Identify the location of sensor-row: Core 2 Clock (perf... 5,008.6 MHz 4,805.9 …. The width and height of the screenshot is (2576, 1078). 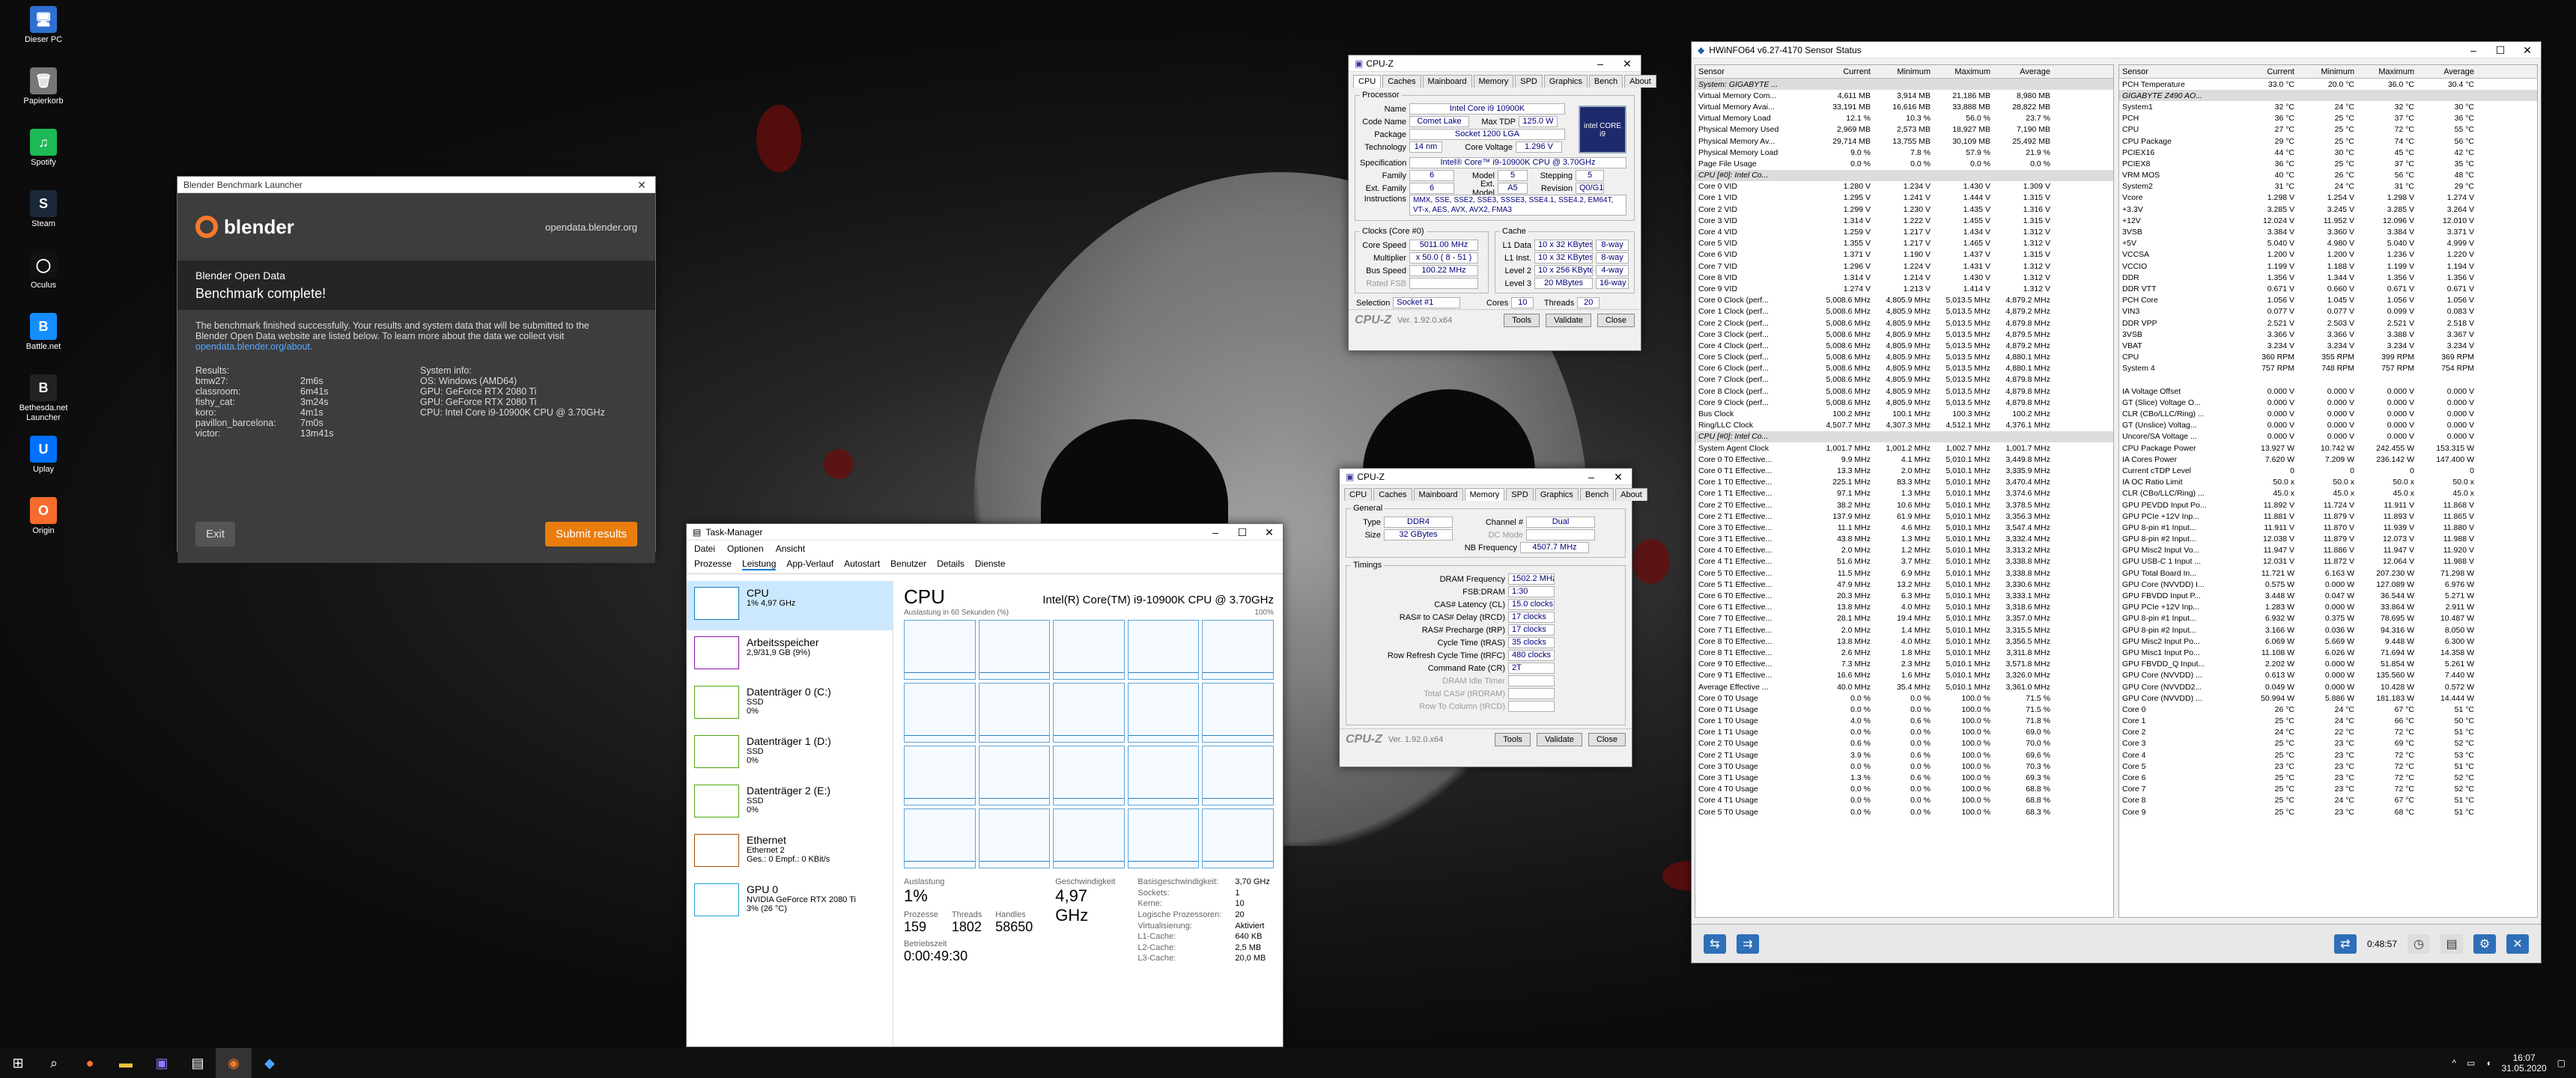
(1904, 323).